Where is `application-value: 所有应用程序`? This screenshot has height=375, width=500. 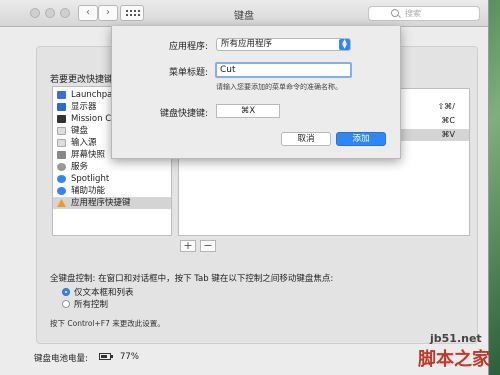
application-value: 所有应用程序 is located at coordinates (247, 44).